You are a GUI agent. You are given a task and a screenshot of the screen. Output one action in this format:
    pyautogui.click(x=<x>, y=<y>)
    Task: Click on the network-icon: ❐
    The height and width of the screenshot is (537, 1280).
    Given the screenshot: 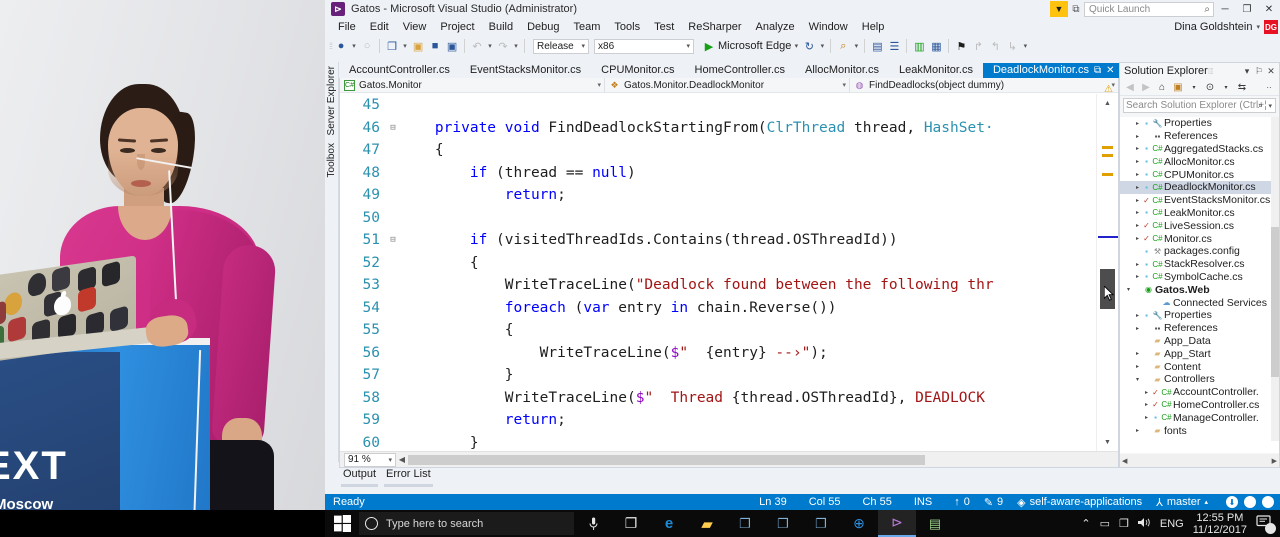 What is the action you would take?
    pyautogui.click(x=1124, y=523)
    